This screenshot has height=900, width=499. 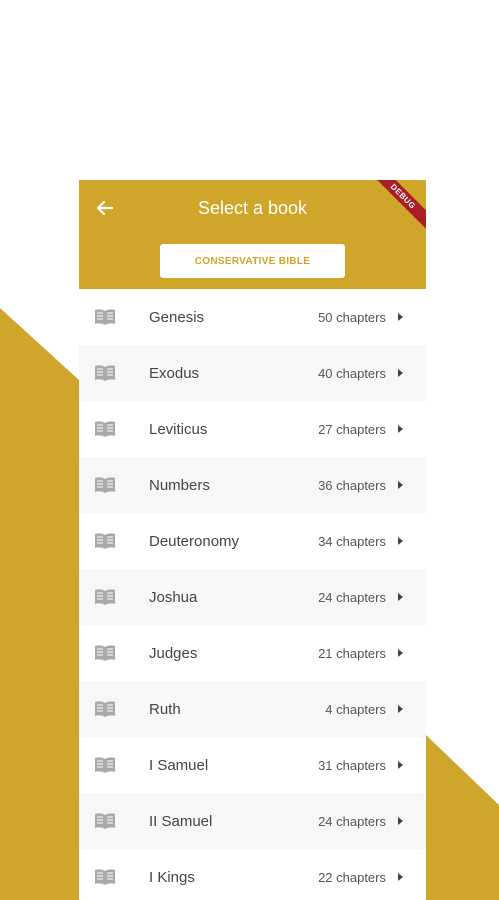 What do you see at coordinates (252, 429) in the screenshot?
I see `book-row: Leviticus 27 chapters` at bounding box center [252, 429].